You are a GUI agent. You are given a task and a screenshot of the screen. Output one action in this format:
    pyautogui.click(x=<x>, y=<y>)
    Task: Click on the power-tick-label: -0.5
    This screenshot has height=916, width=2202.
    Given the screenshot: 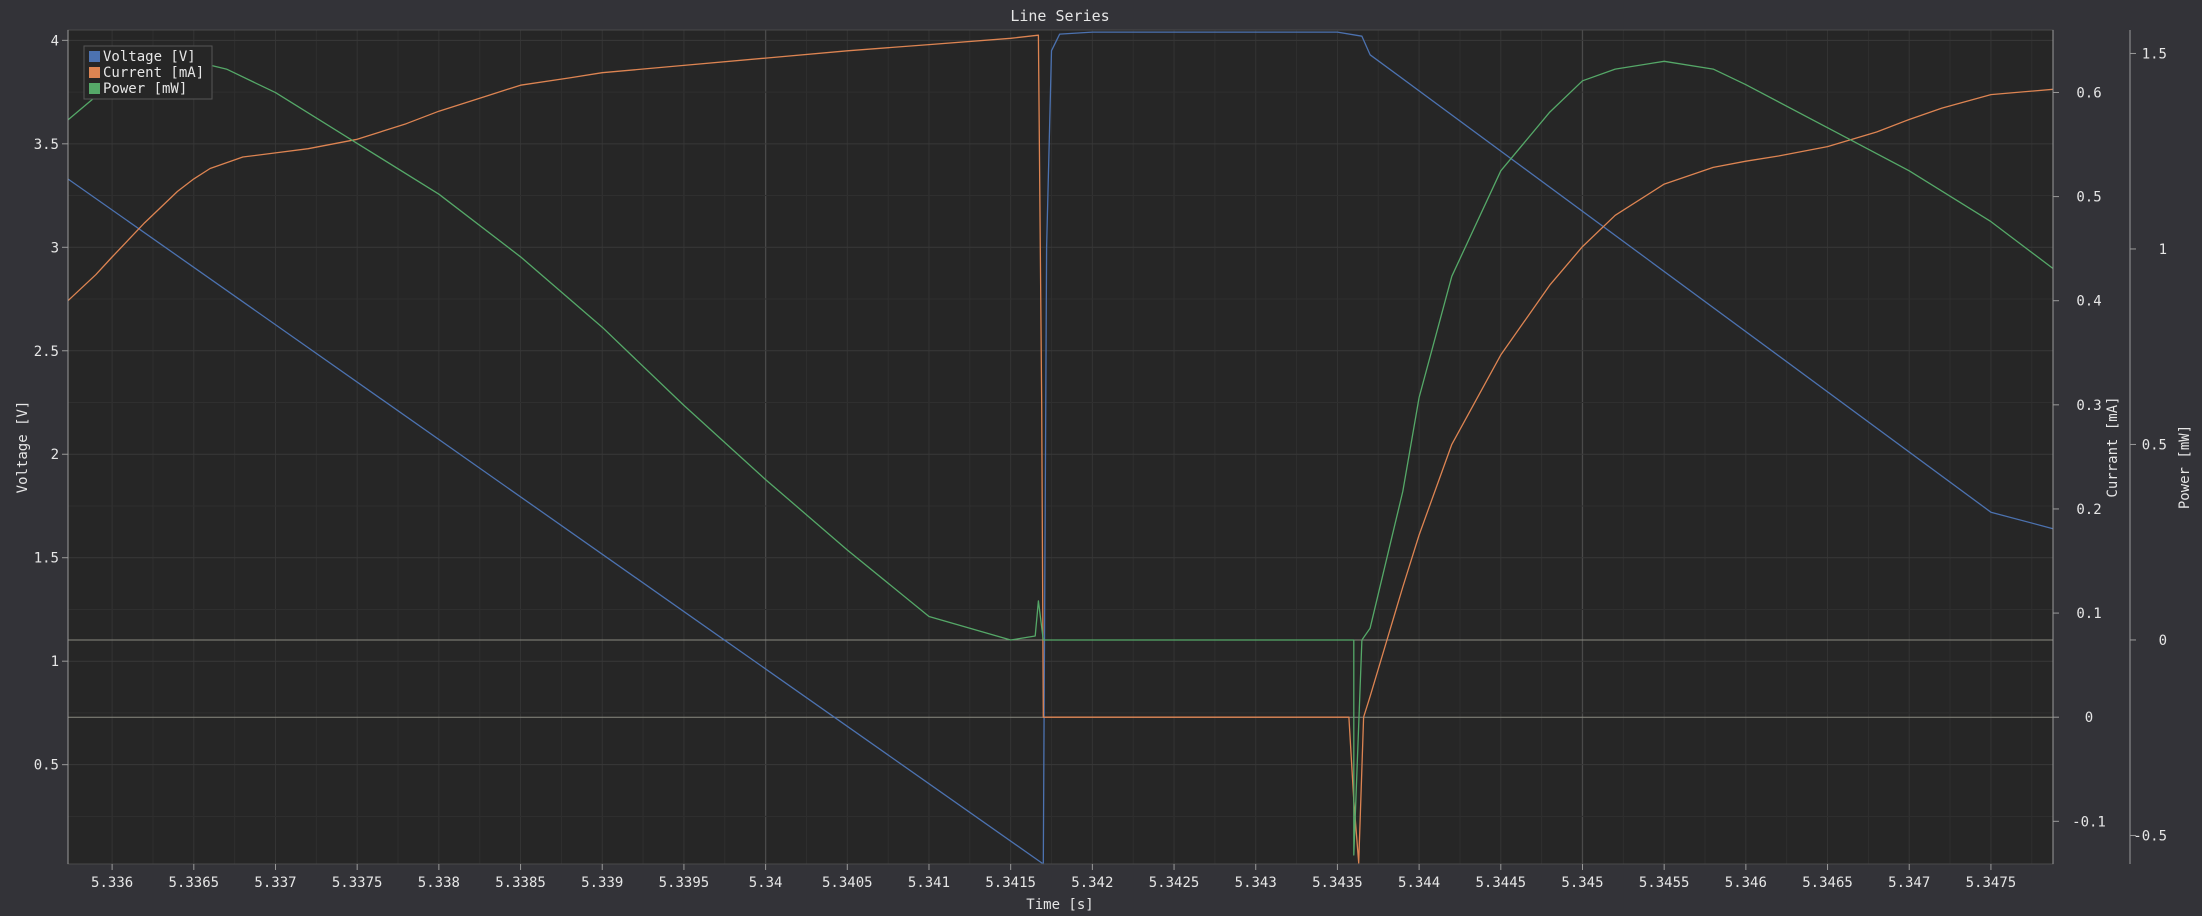 What is the action you would take?
    pyautogui.click(x=2150, y=836)
    